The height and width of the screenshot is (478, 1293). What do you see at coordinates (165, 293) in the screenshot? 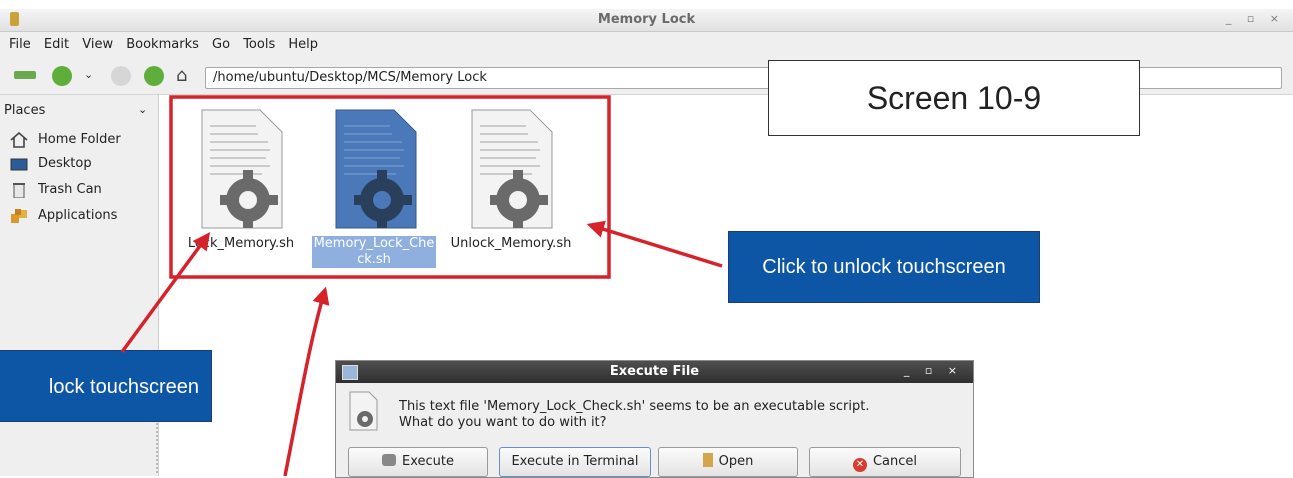
I see `arrow-to-lock` at bounding box center [165, 293].